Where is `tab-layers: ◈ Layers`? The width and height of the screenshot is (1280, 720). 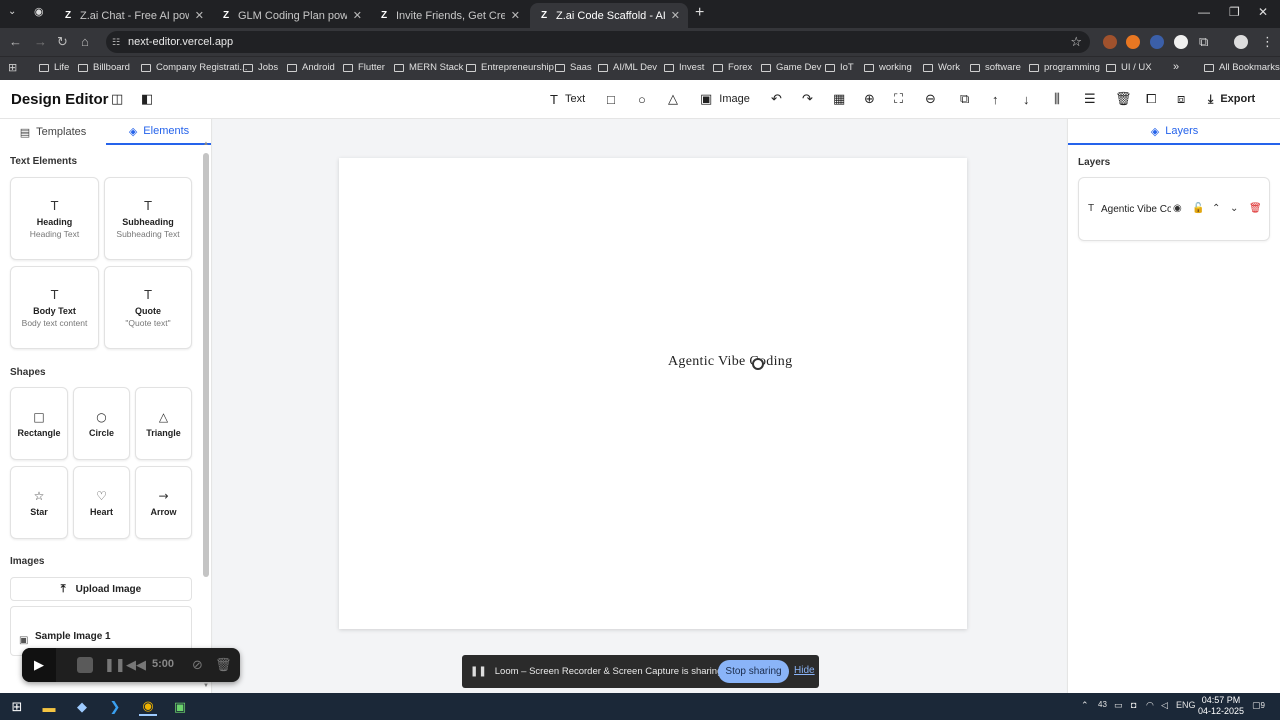
tab-layers: ◈ Layers is located at coordinates (1174, 132).